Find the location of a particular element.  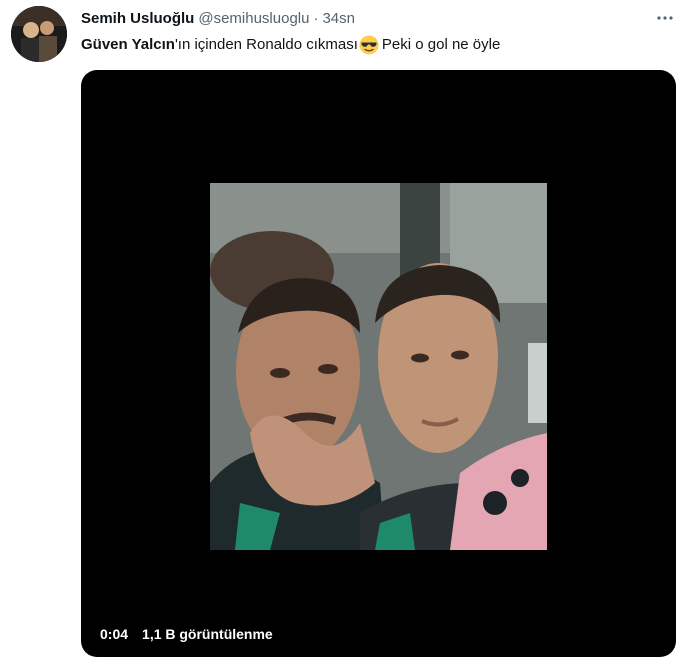

video-overlay: 0:04 1,1 B görüntülenme is located at coordinates (186, 634).